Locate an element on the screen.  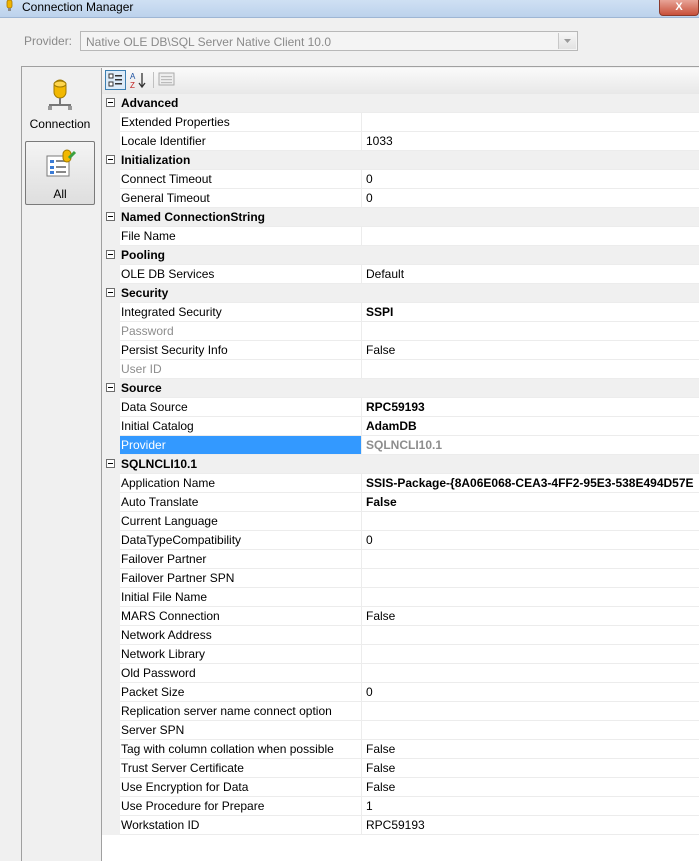
nav-item-all: All is located at coordinates (60, 173).